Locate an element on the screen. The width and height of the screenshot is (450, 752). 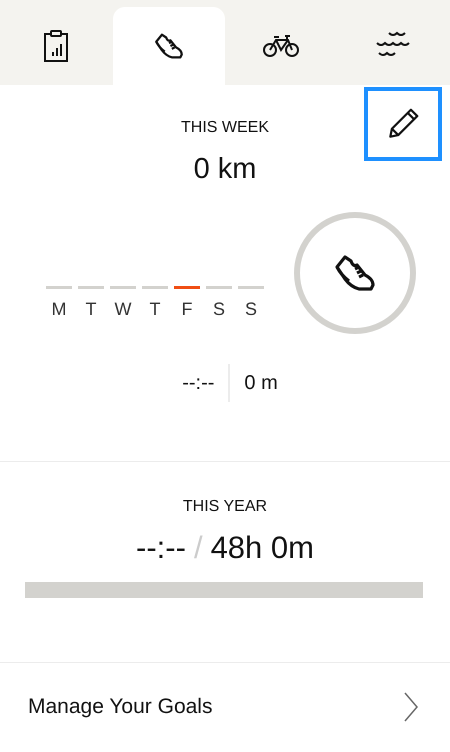
section-title: THIS YEAR is located at coordinates (225, 507).